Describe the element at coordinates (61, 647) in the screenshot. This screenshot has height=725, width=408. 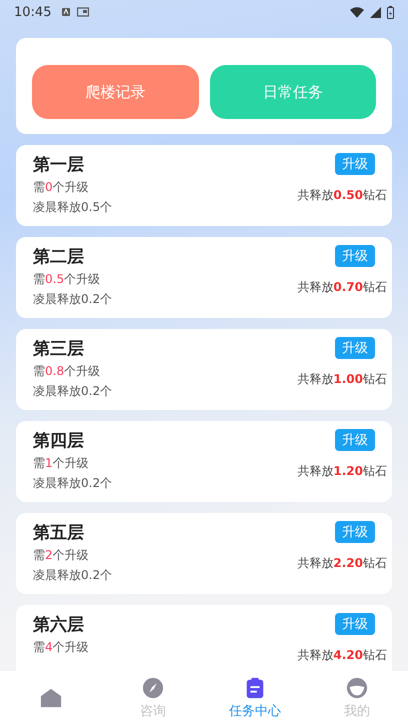
I see `upgrade-requirement: 需4个升级` at that location.